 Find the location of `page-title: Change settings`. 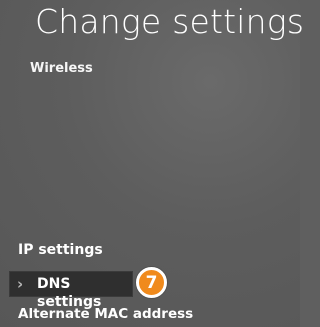

page-title: Change settings is located at coordinates (170, 21).